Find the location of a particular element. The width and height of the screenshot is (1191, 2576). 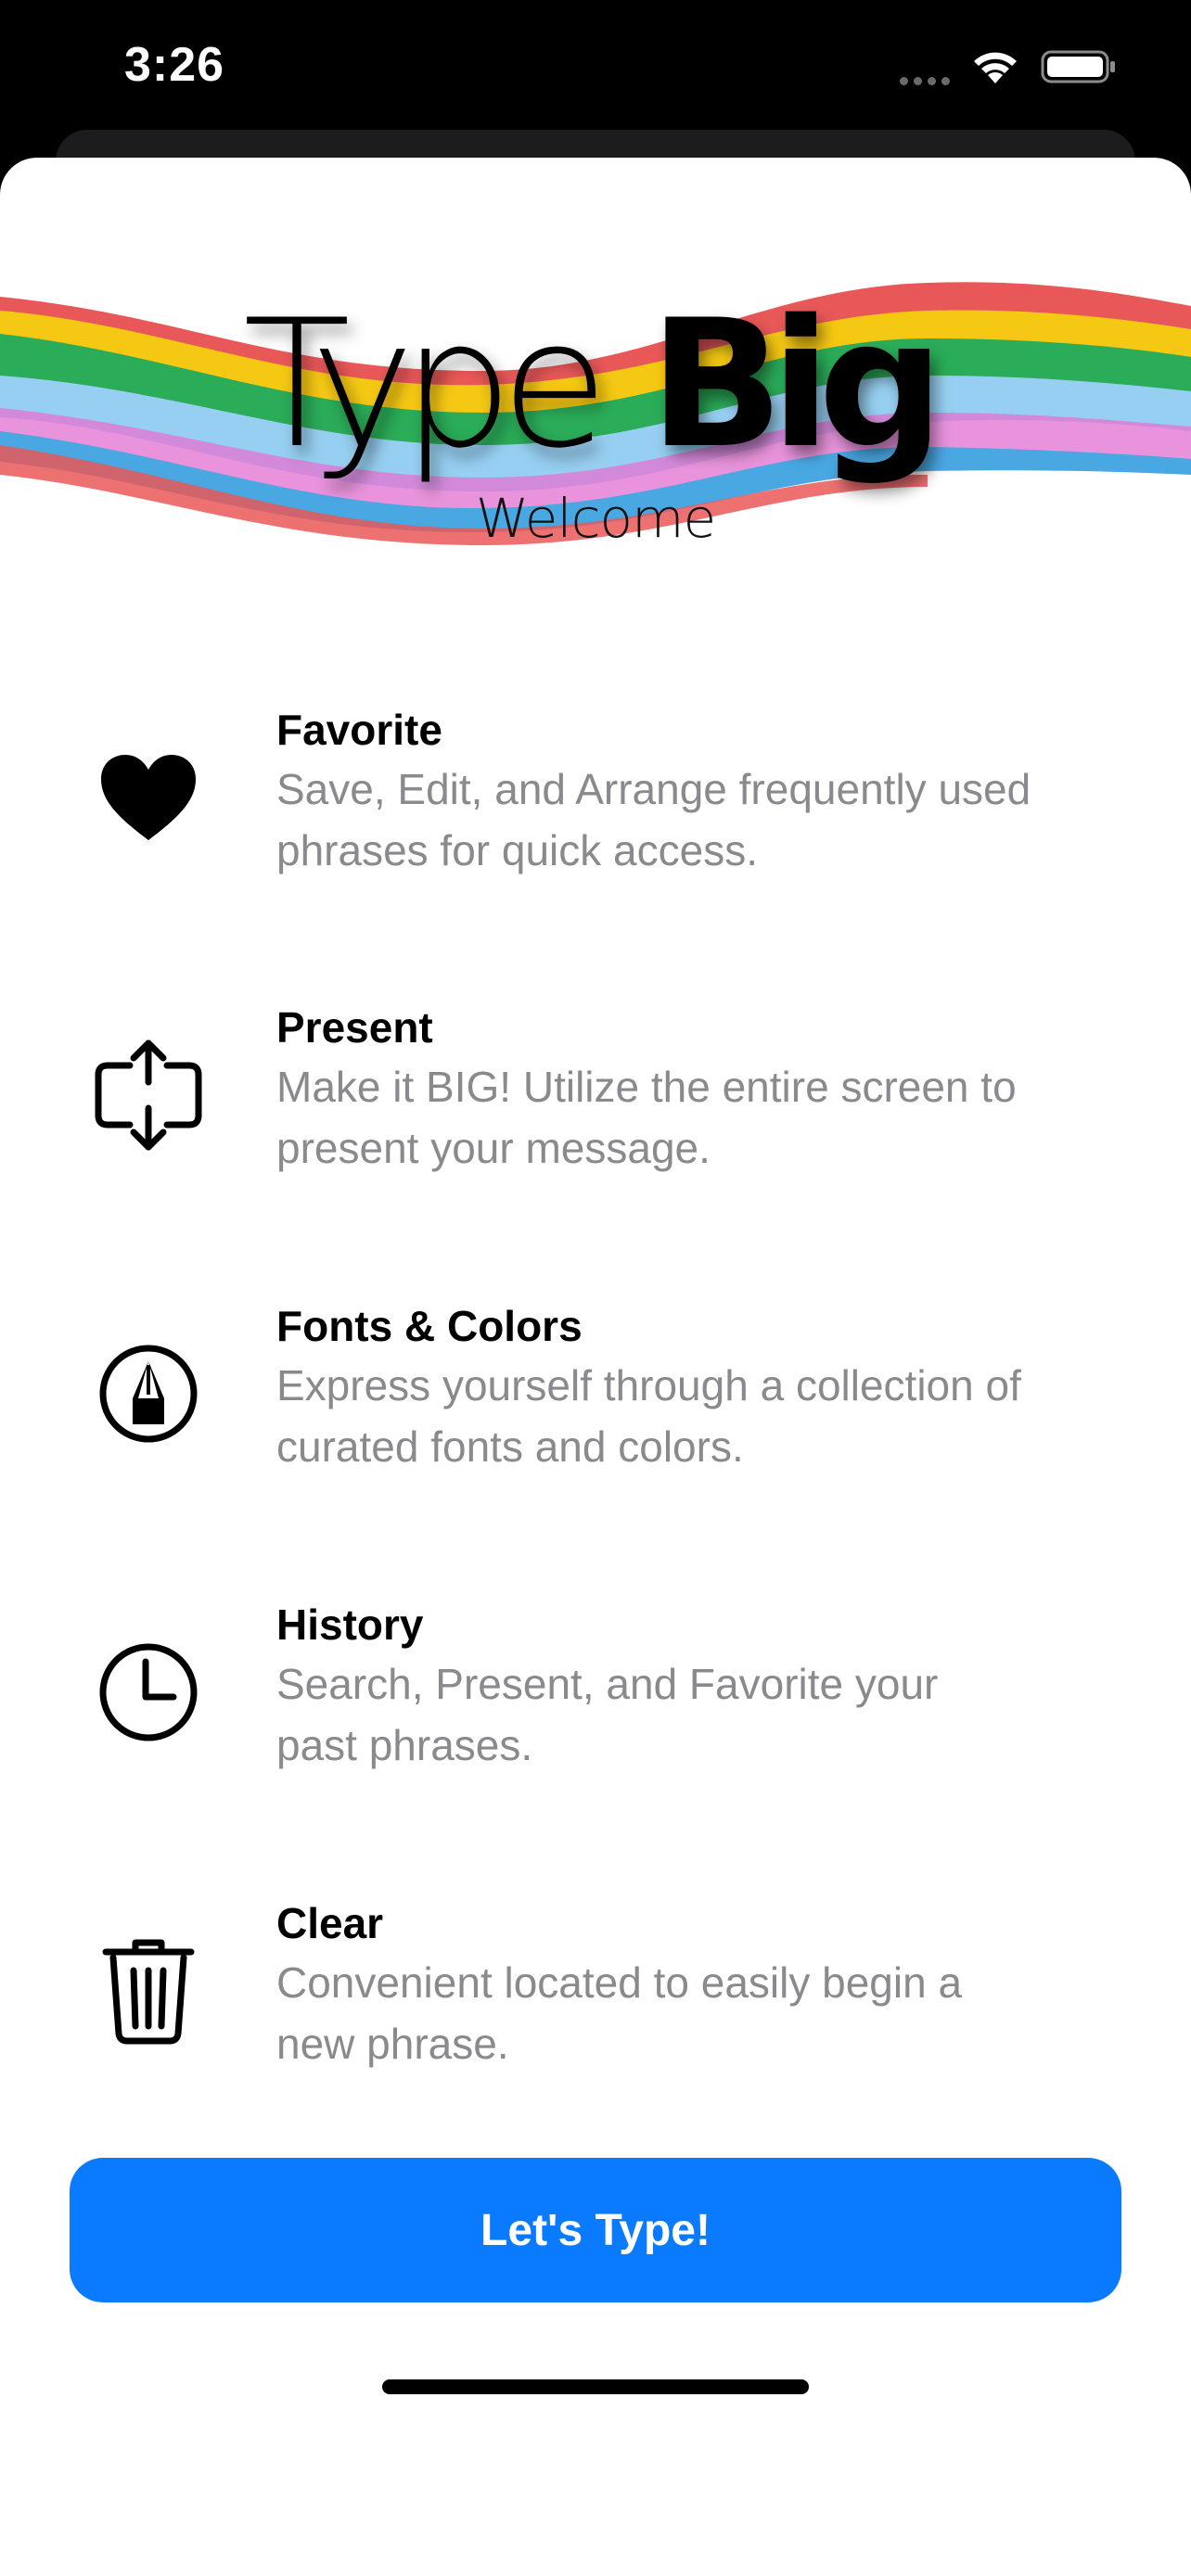

feature-title: Clear is located at coordinates (330, 1923).